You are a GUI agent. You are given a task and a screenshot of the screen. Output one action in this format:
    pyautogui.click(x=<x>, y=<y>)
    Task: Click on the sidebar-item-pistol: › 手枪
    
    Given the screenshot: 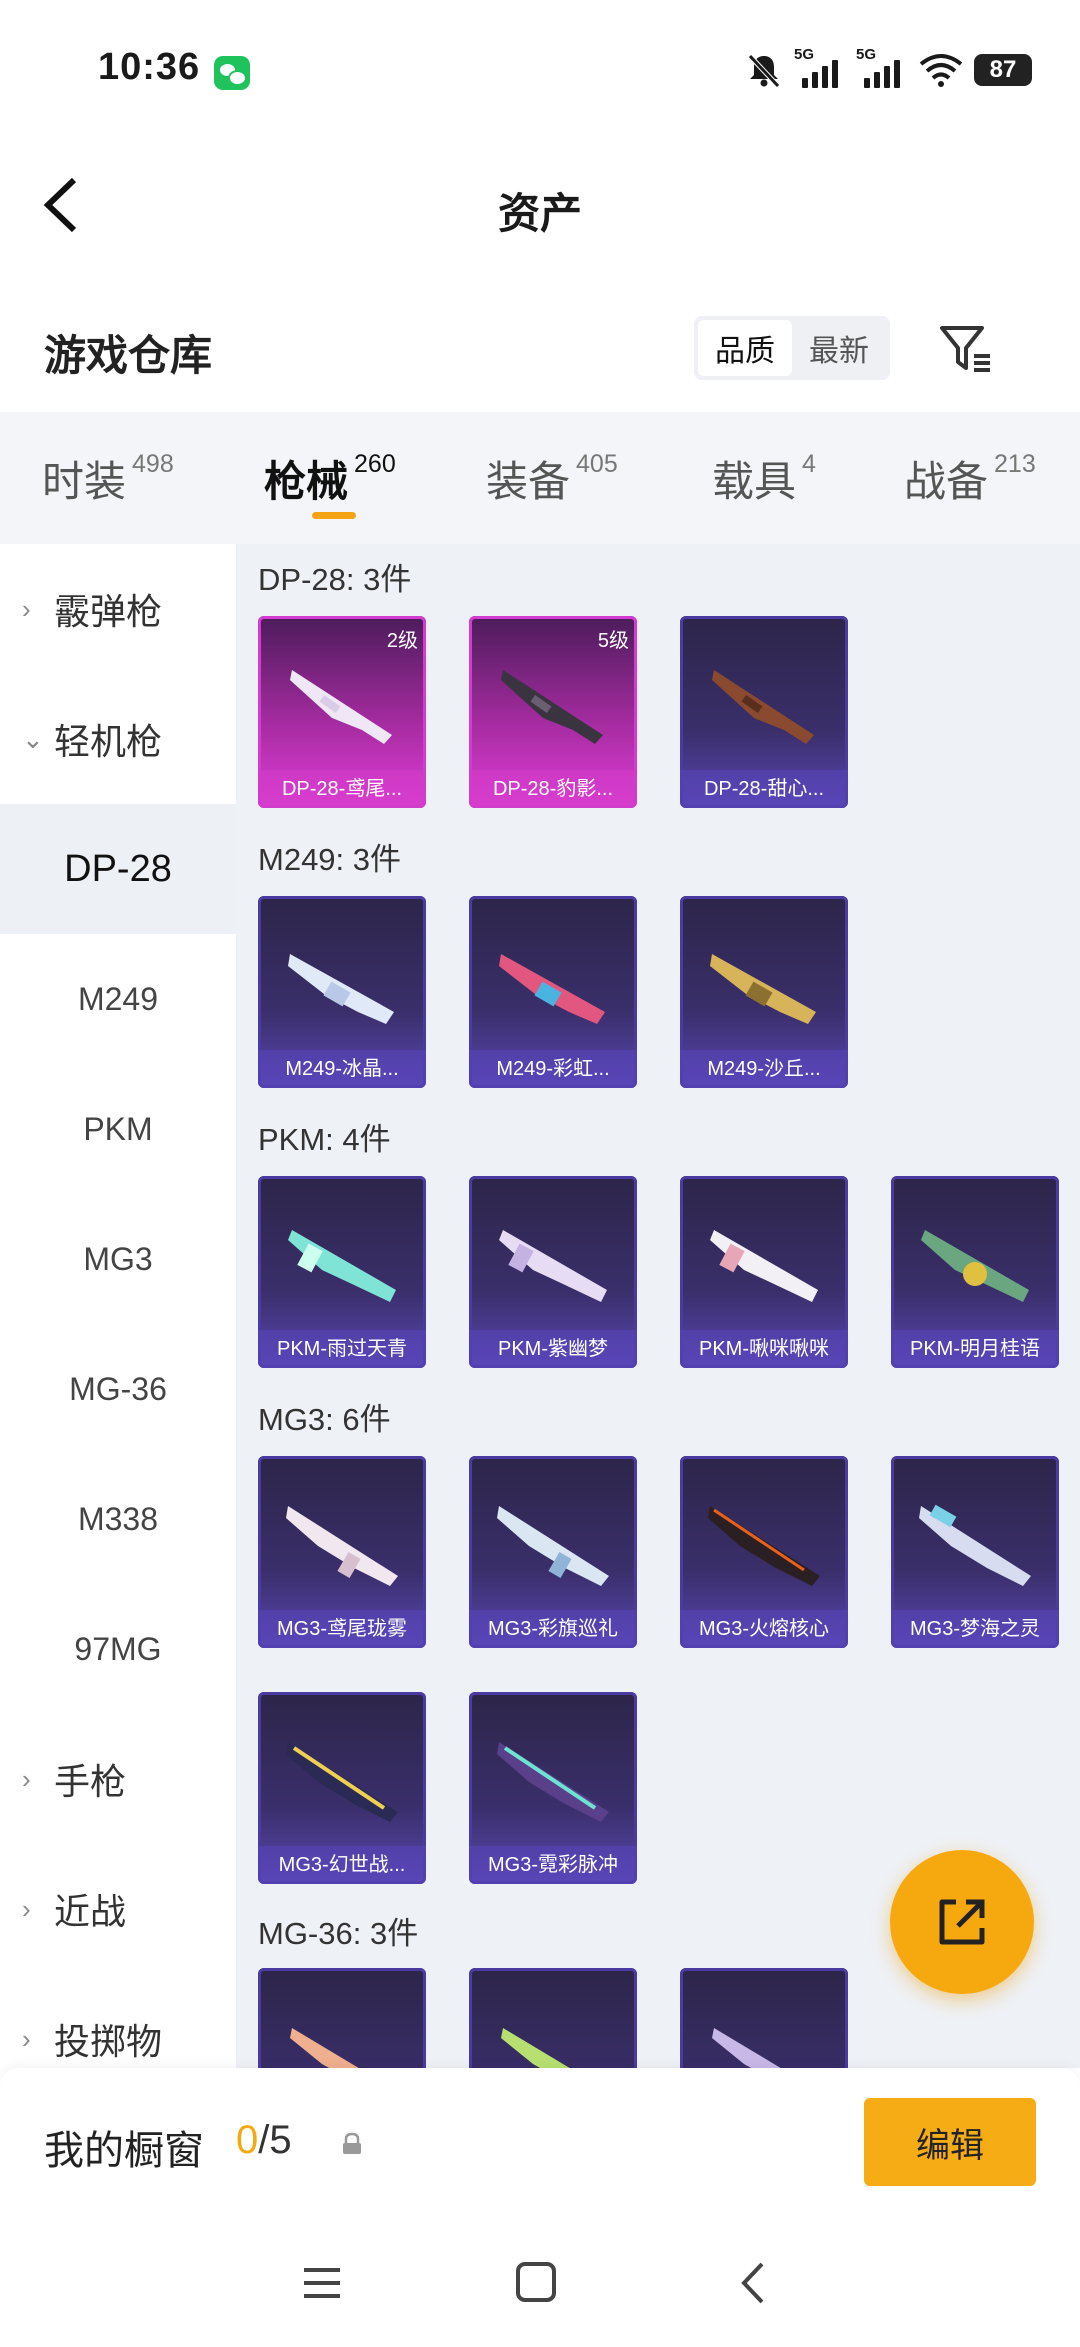 What is the action you would take?
    pyautogui.click(x=118, y=1779)
    